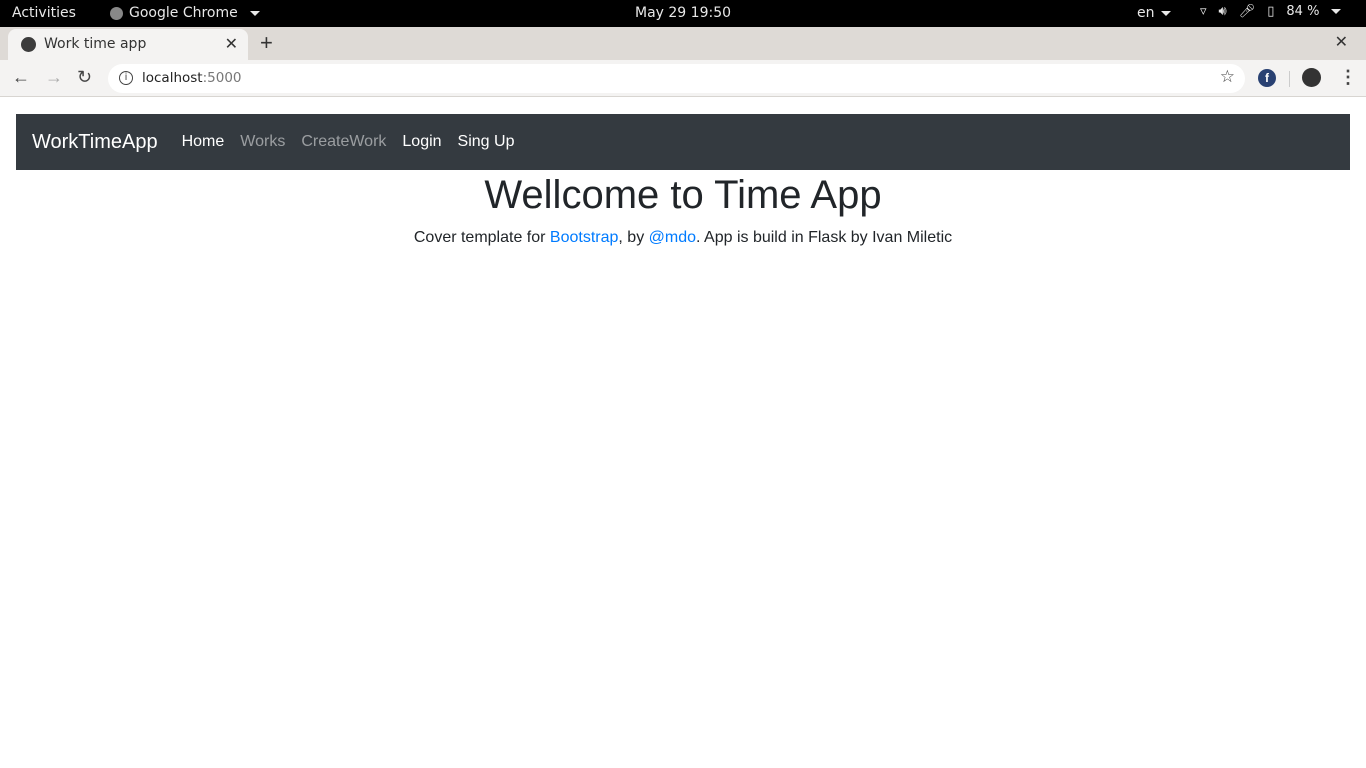 The height and width of the screenshot is (768, 1366). What do you see at coordinates (486, 142) in the screenshot?
I see `nav-link-signup: Sing Up` at bounding box center [486, 142].